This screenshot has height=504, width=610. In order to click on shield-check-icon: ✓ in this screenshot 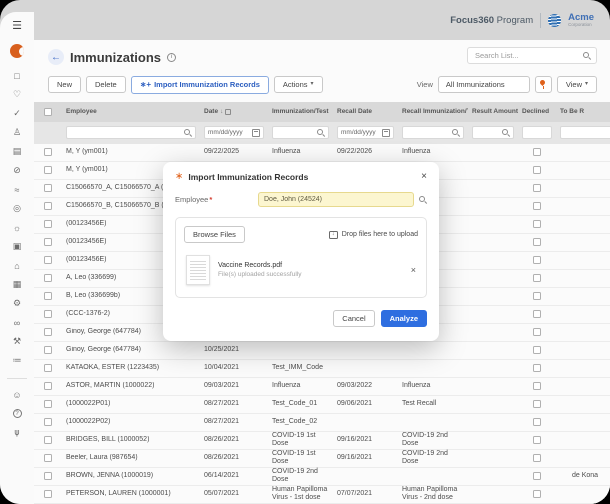, I will do `click(17, 113)`.